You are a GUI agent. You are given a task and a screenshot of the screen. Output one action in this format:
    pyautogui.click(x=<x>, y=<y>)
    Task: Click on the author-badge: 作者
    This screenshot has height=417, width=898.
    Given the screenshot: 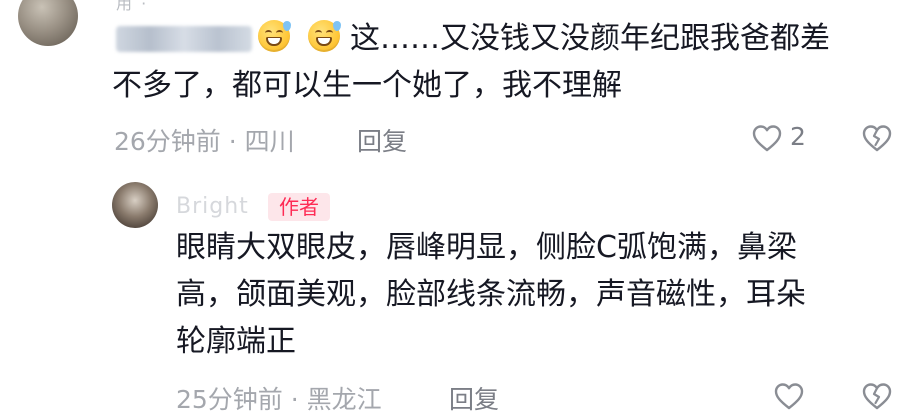 What is the action you would take?
    pyautogui.click(x=299, y=207)
    